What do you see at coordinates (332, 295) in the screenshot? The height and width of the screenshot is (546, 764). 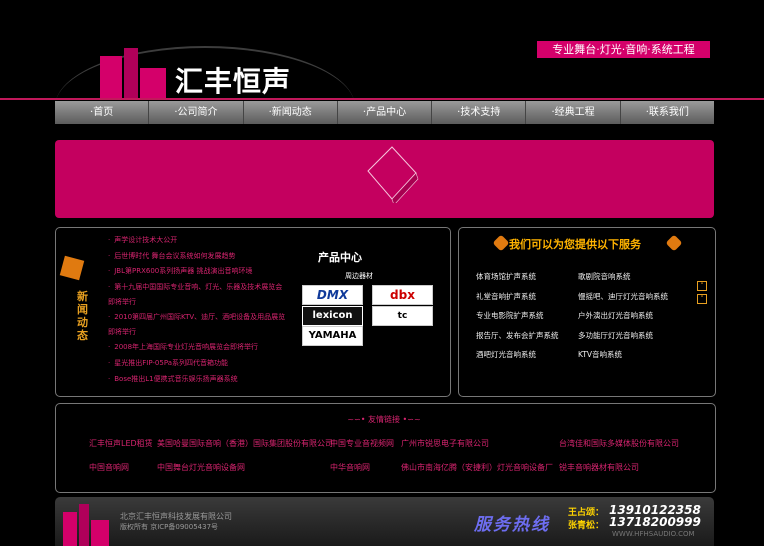 I see `brand-logo-dmx: DMX` at bounding box center [332, 295].